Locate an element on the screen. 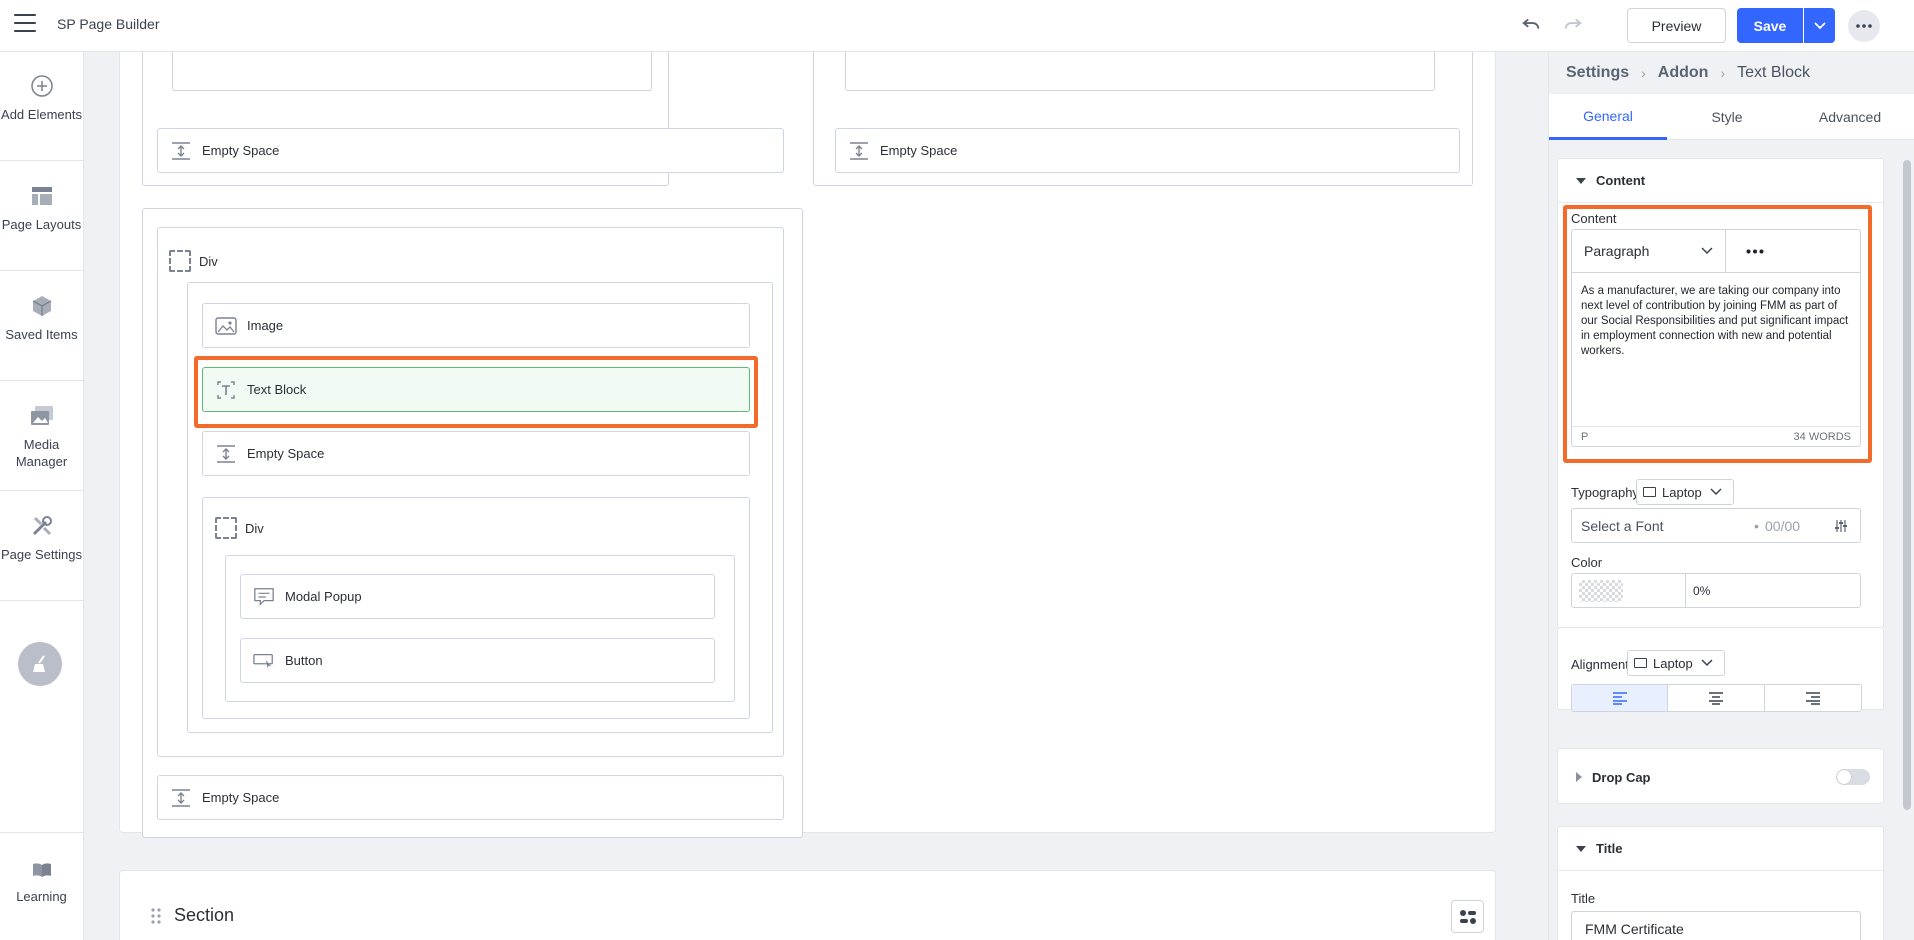  redo-icon is located at coordinates (1573, 26).